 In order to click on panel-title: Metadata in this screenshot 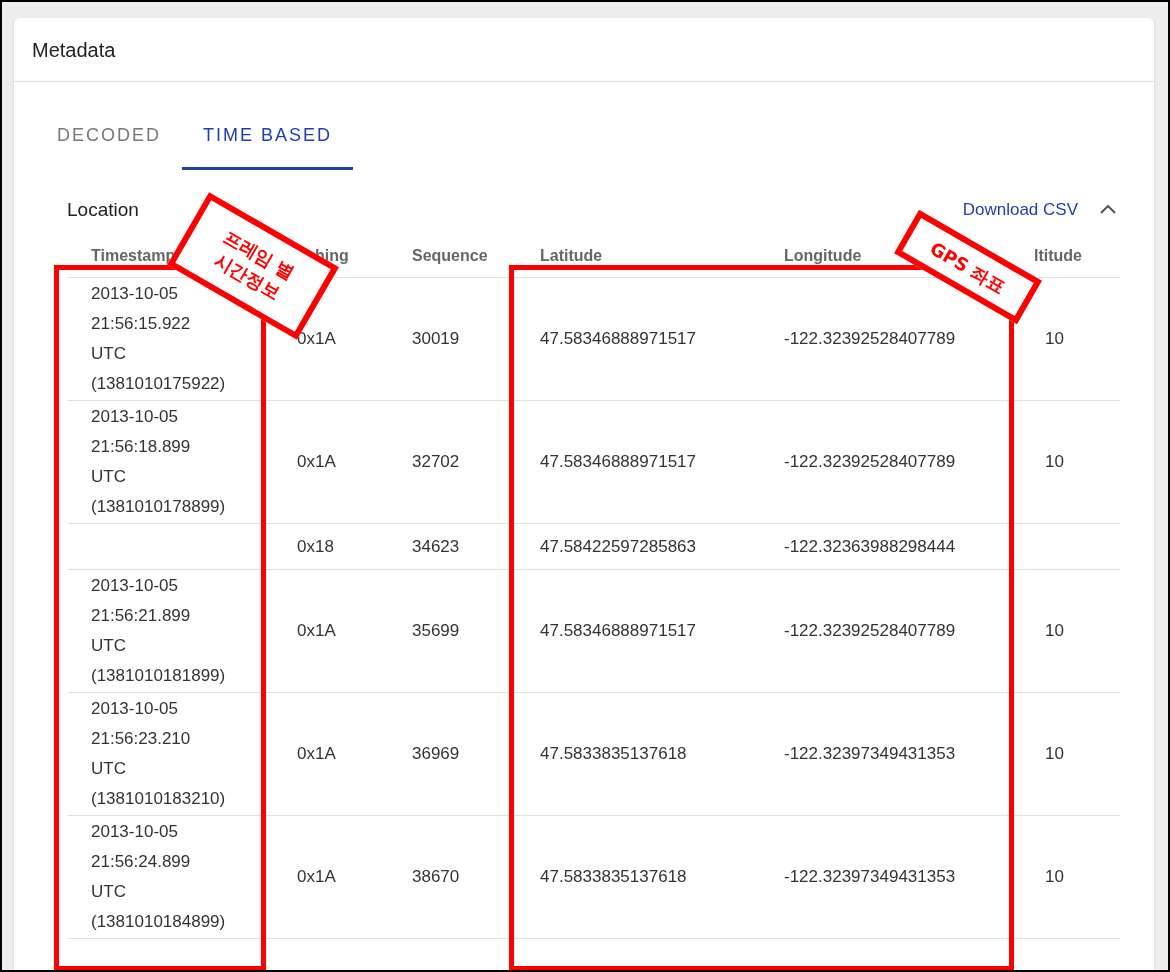, I will do `click(74, 50)`.